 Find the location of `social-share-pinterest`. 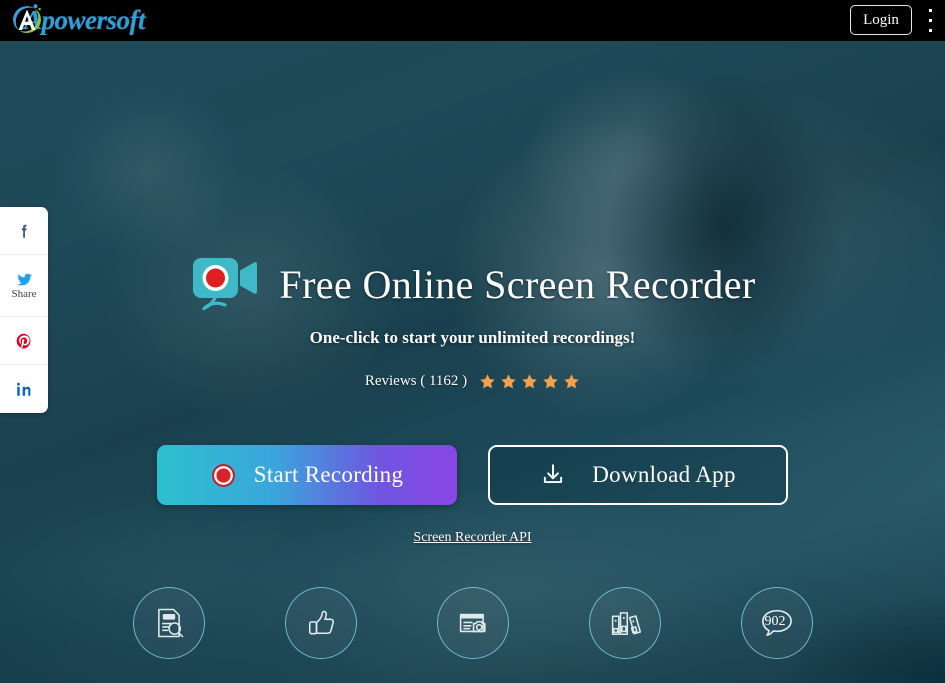

social-share-pinterest is located at coordinates (24, 341).